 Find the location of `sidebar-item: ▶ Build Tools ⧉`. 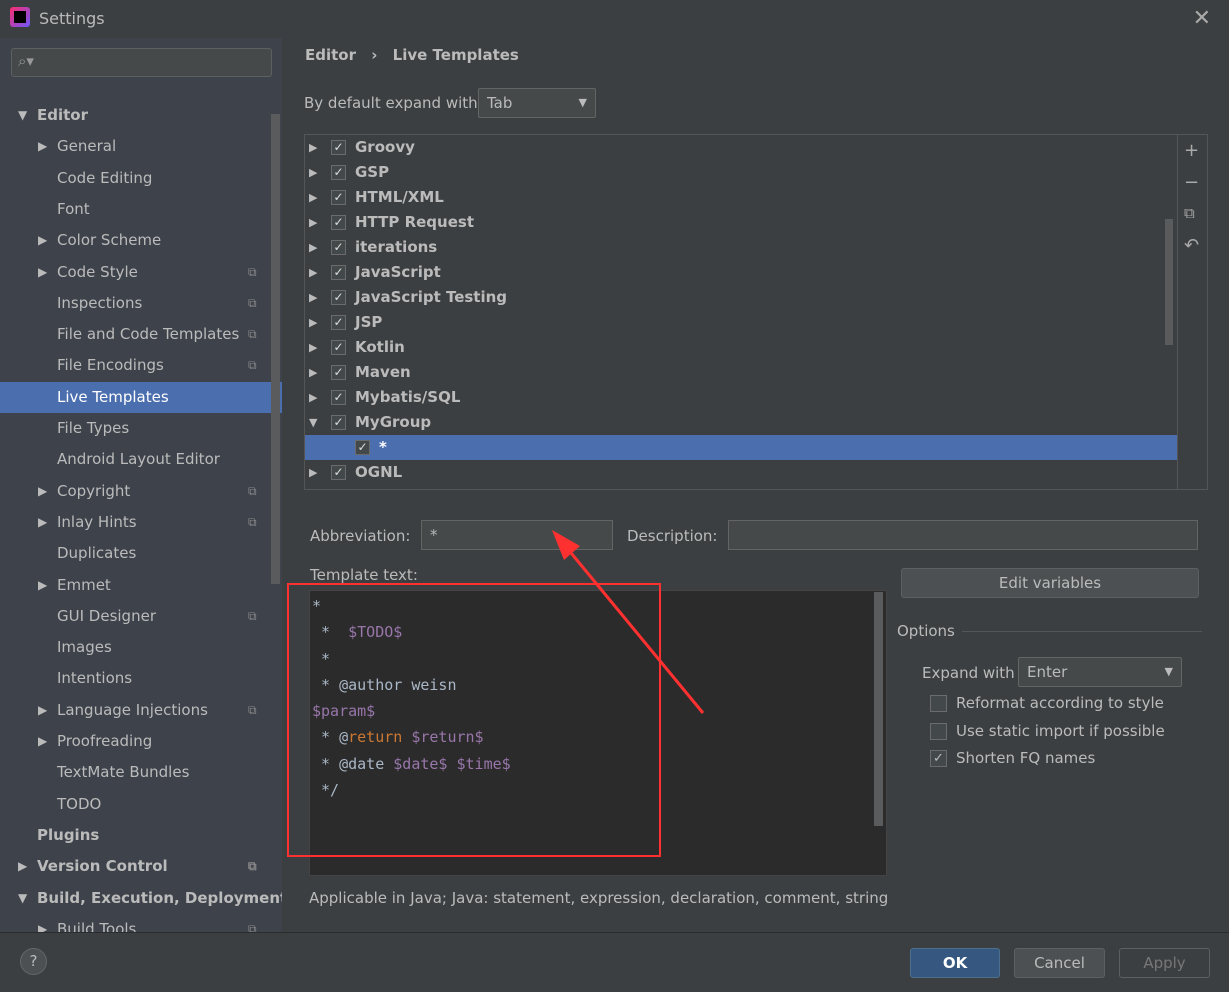

sidebar-item: ▶ Build Tools ⧉ is located at coordinates (141, 923).